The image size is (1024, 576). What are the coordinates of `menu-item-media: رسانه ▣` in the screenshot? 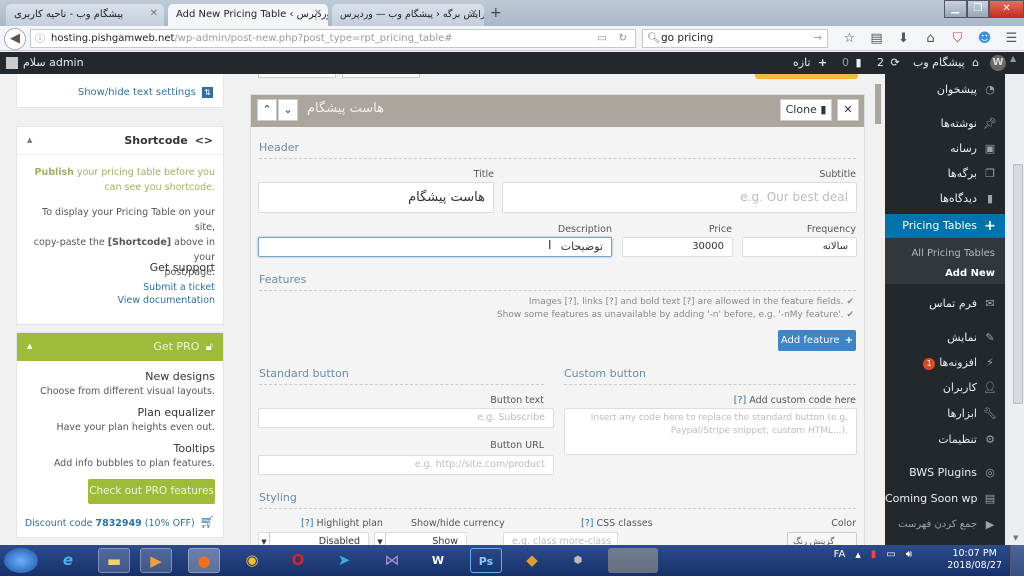 It's located at (945, 149).